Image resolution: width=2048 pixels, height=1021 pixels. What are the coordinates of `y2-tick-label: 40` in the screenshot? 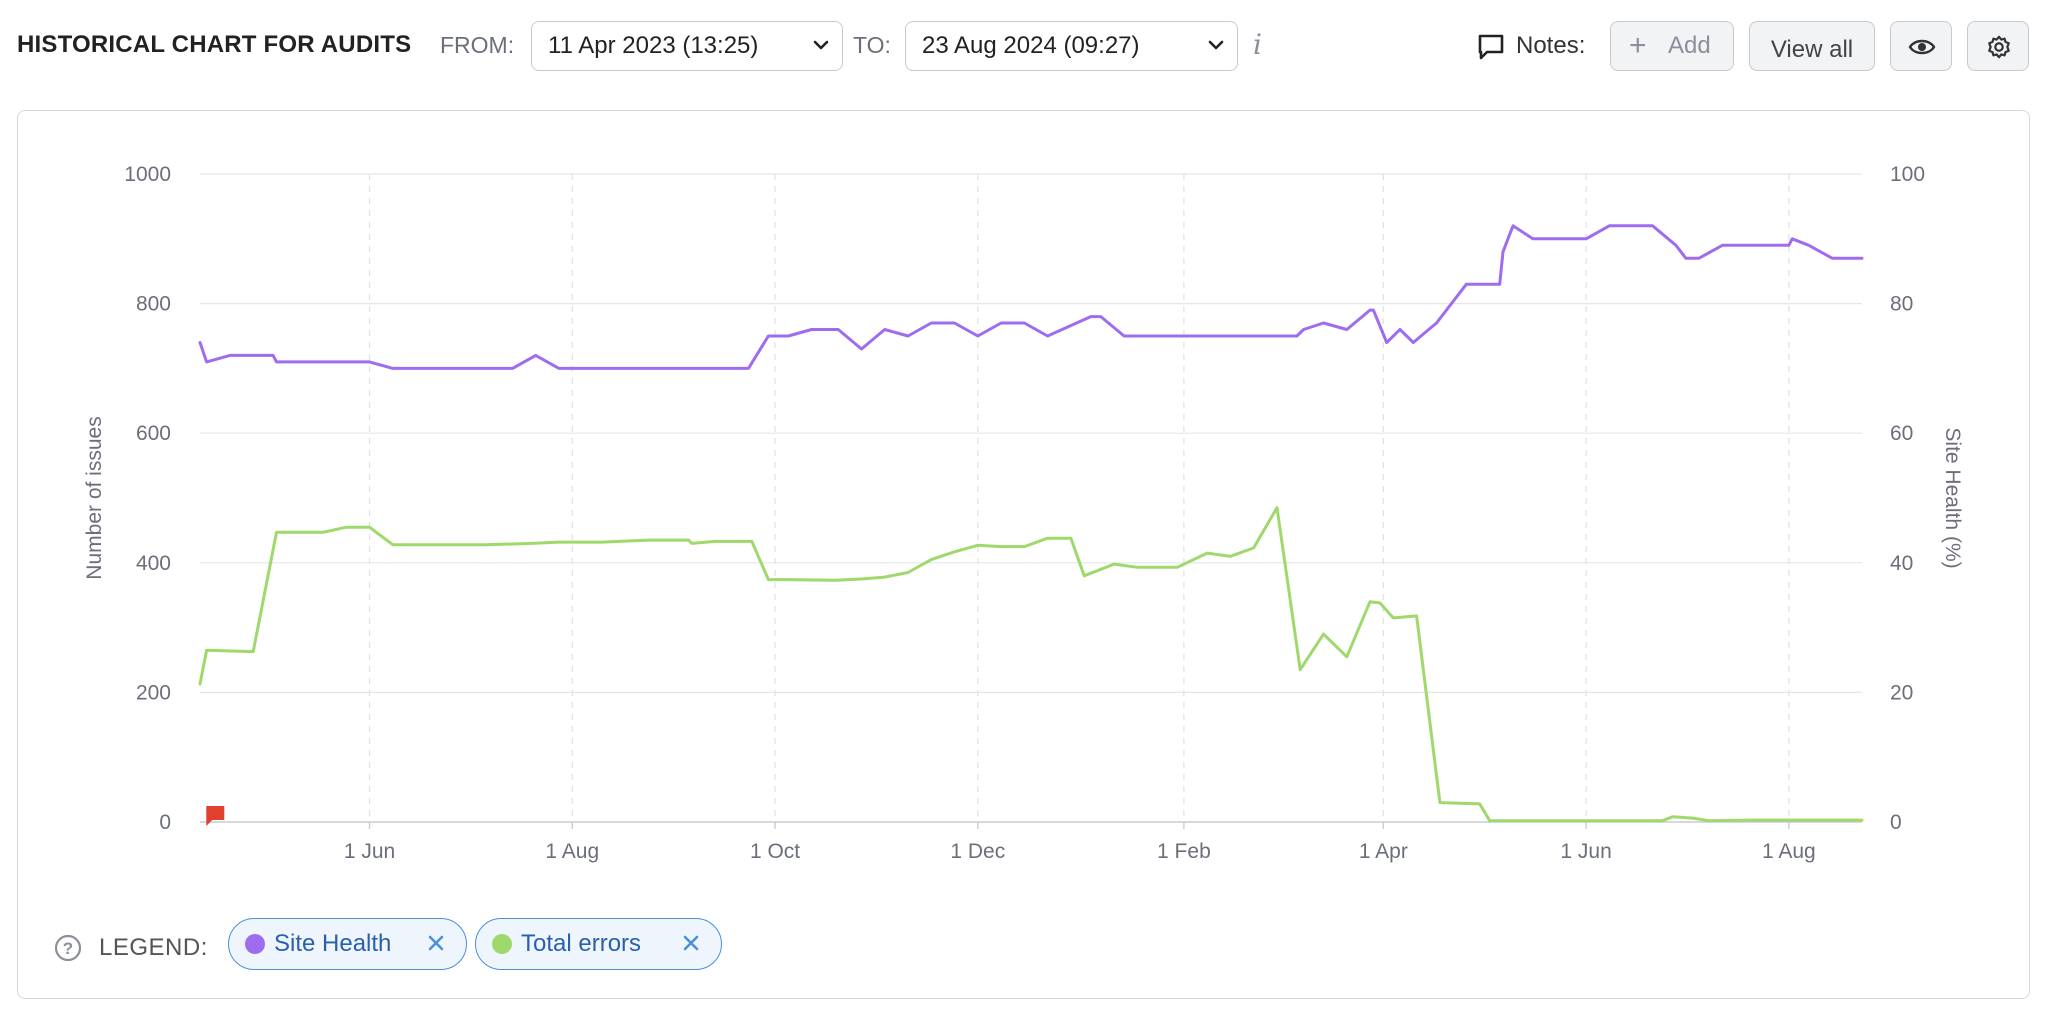 It's located at (1901, 563).